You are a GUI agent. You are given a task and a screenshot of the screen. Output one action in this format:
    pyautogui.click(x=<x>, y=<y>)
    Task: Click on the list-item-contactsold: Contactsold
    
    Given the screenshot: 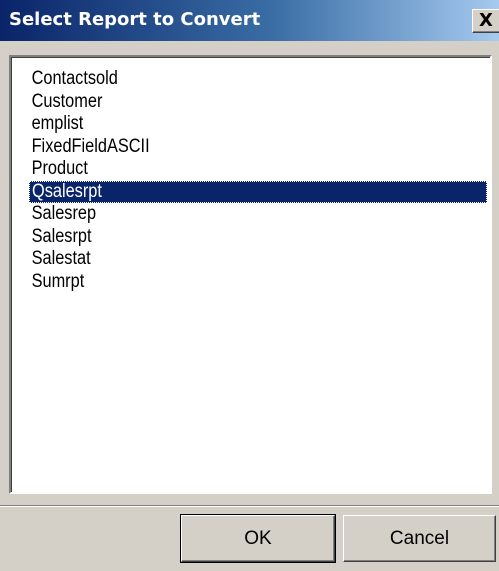 What is the action you would take?
    pyautogui.click(x=225, y=79)
    